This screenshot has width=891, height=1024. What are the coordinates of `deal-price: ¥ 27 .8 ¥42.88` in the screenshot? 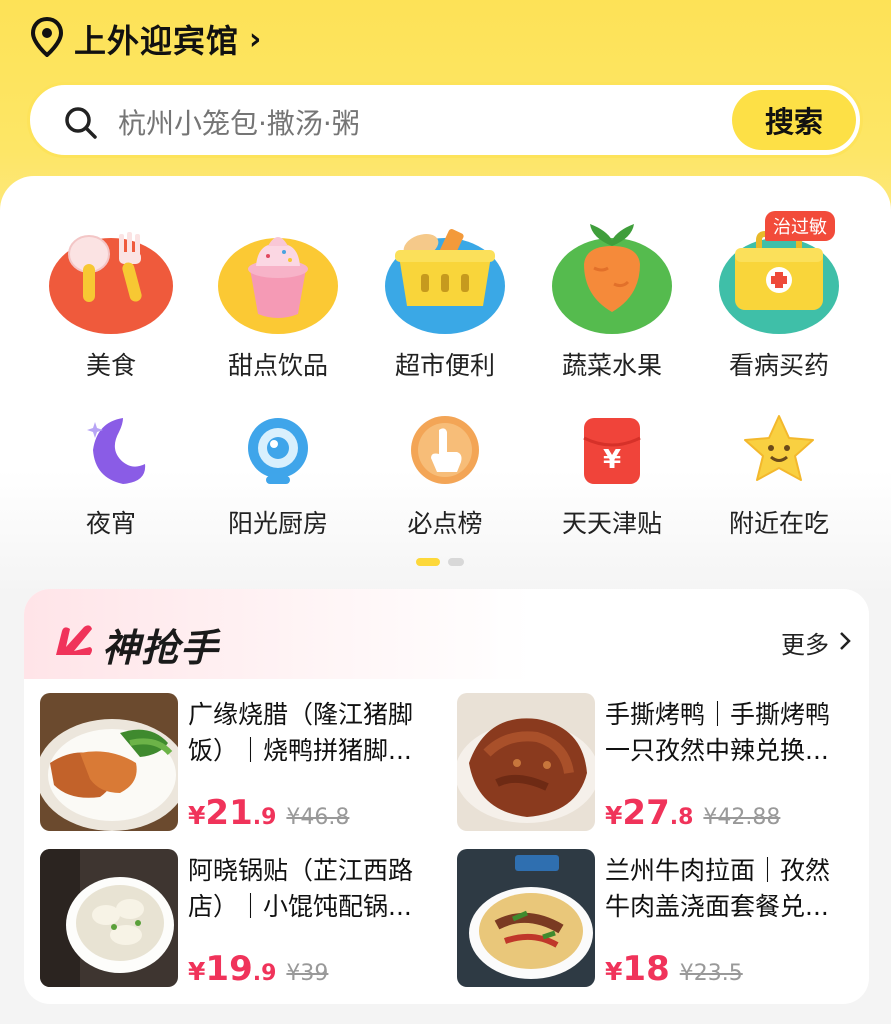 It's located at (692, 813).